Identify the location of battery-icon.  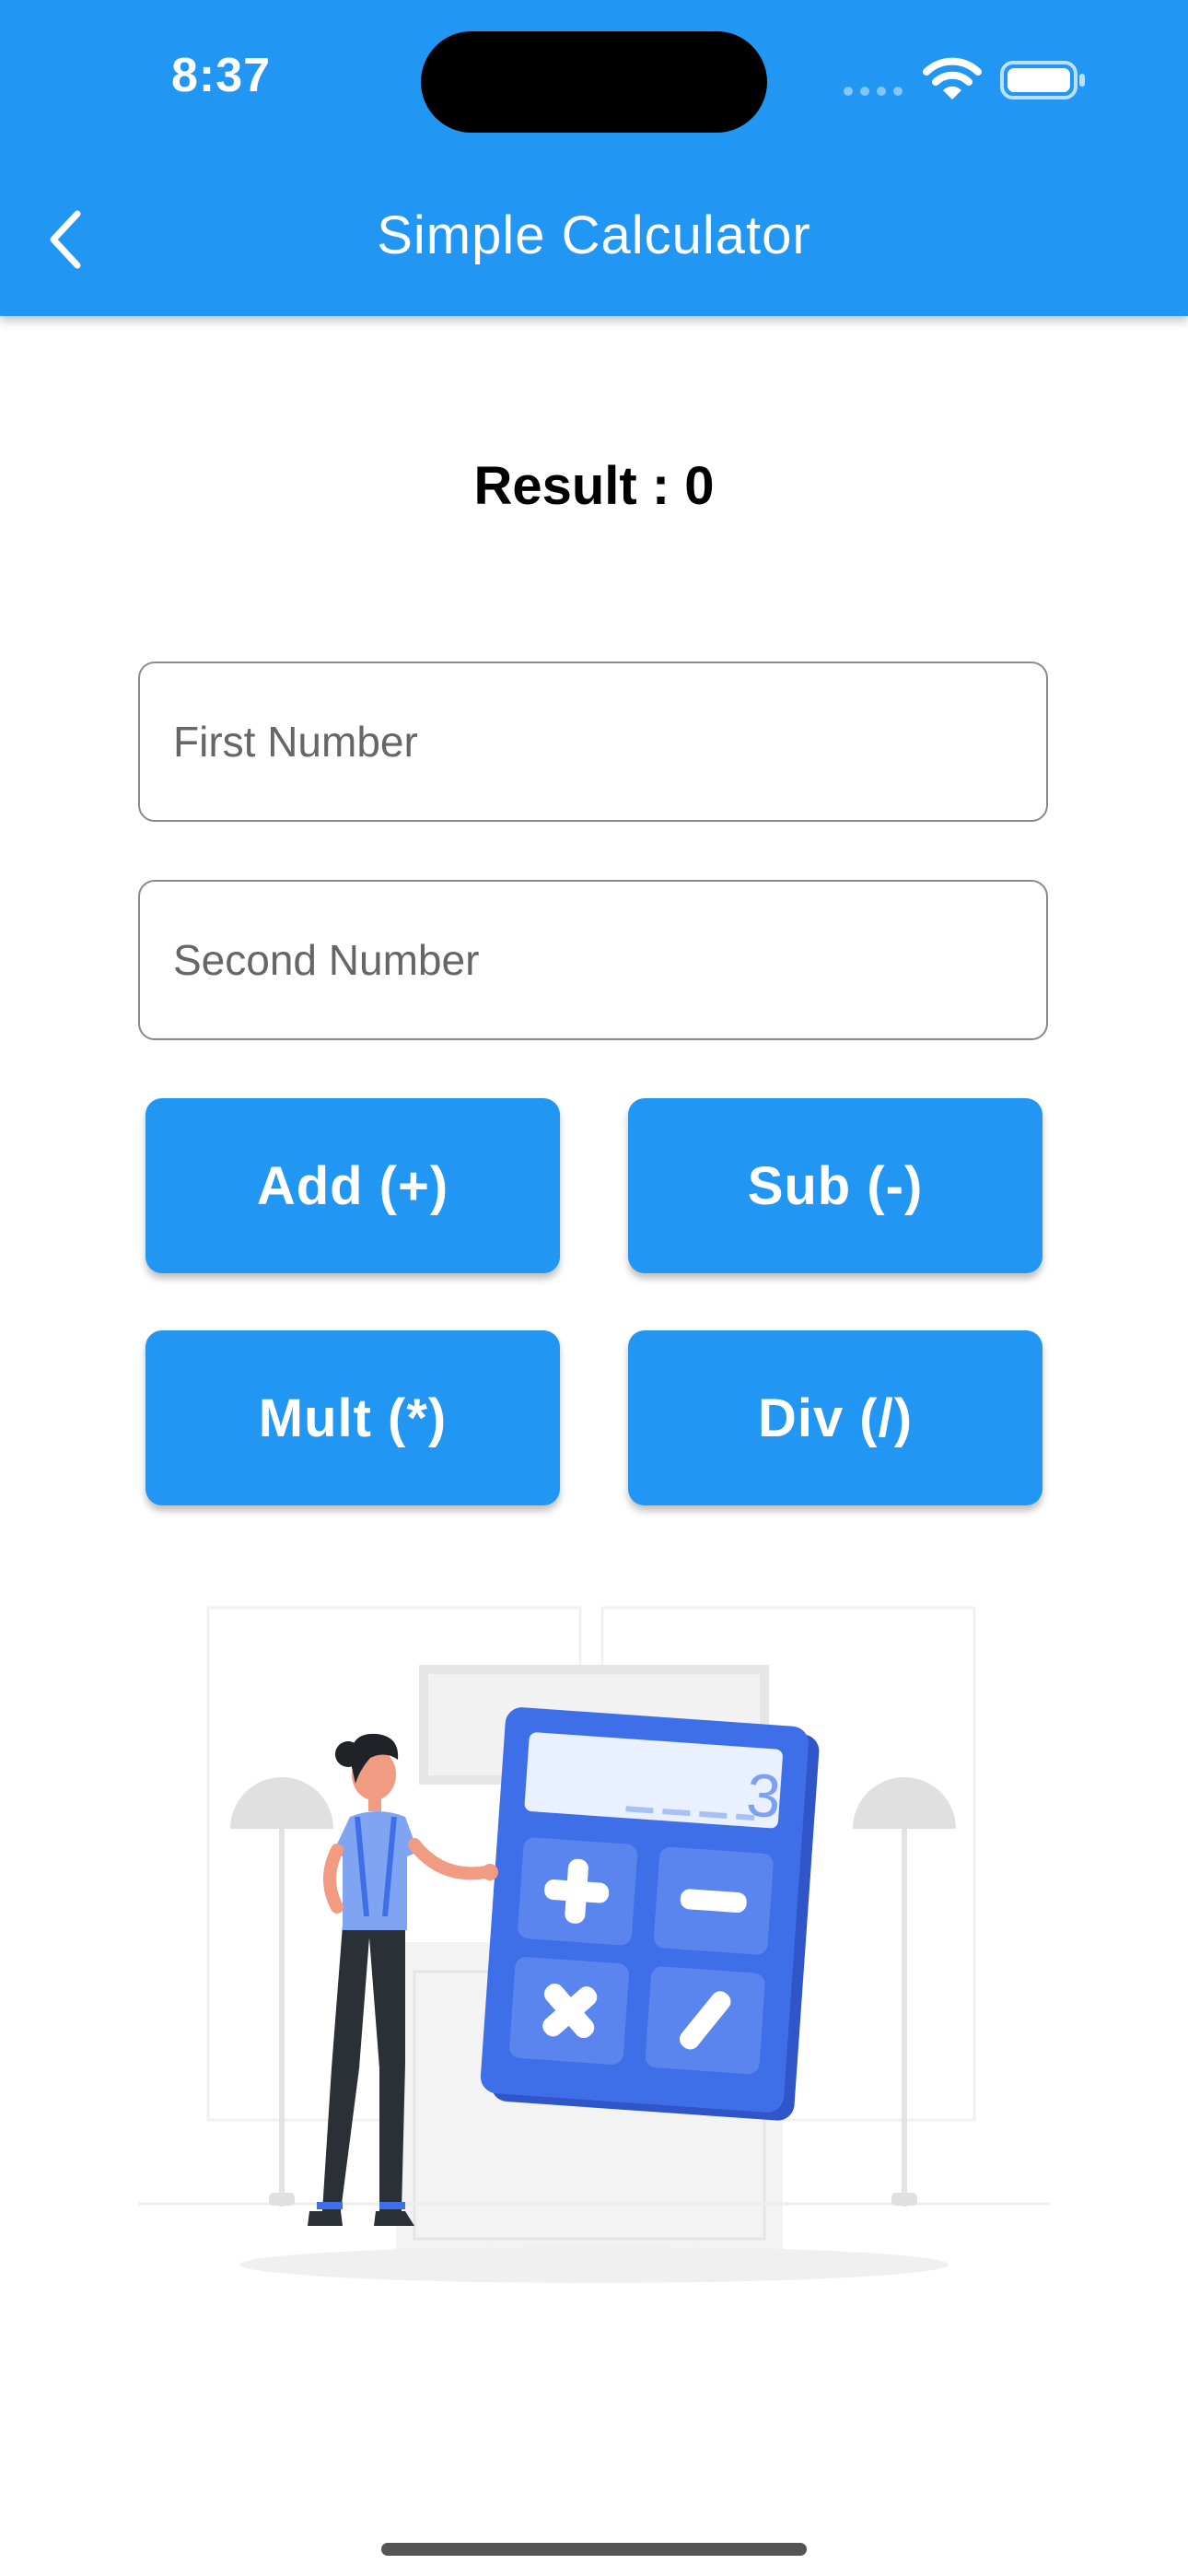
(1042, 80).